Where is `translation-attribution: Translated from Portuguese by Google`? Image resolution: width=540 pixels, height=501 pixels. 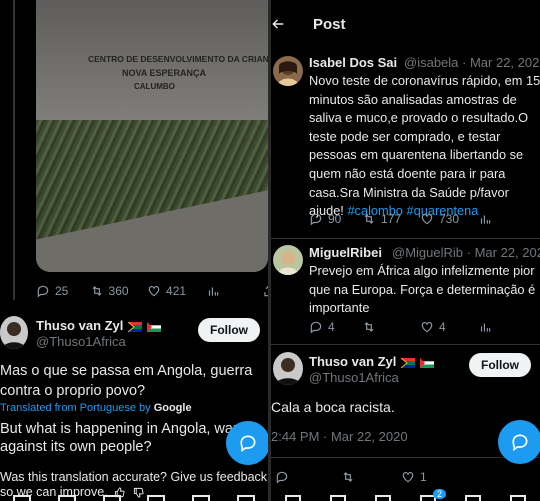
translation-attribution: Translated from Portuguese by Google is located at coordinates (96, 408).